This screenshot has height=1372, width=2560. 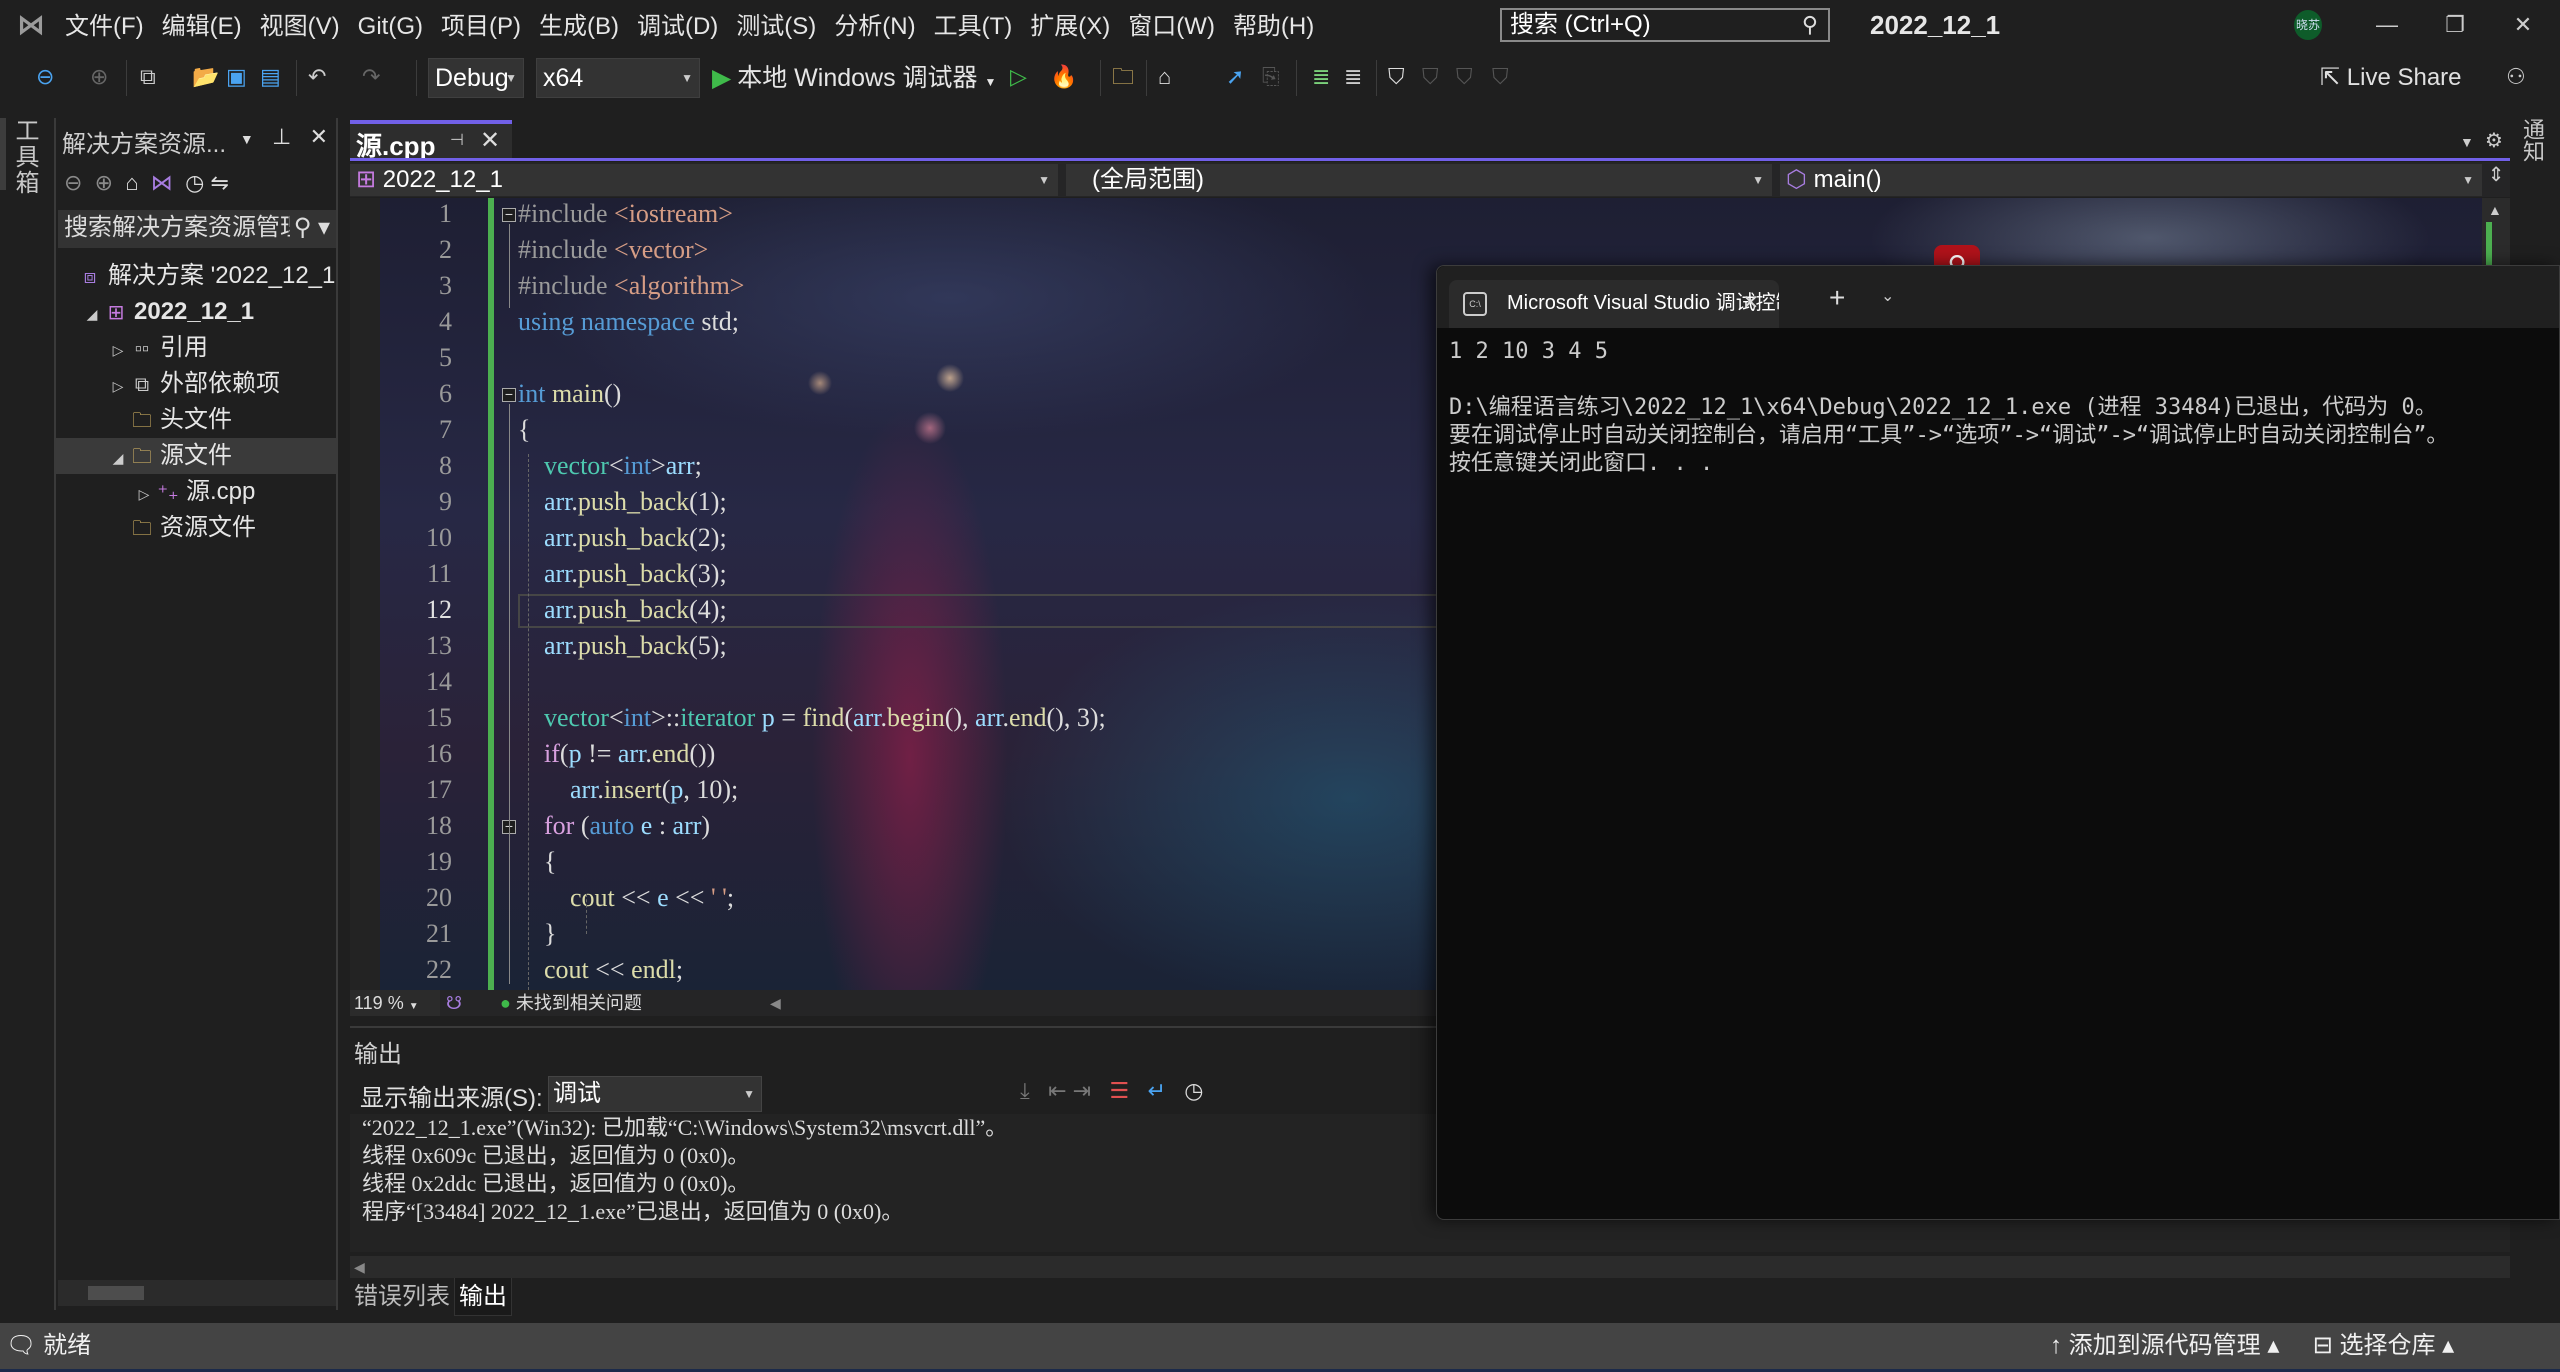 I want to click on window-layout-icon: ⌂, so click(x=1164, y=77).